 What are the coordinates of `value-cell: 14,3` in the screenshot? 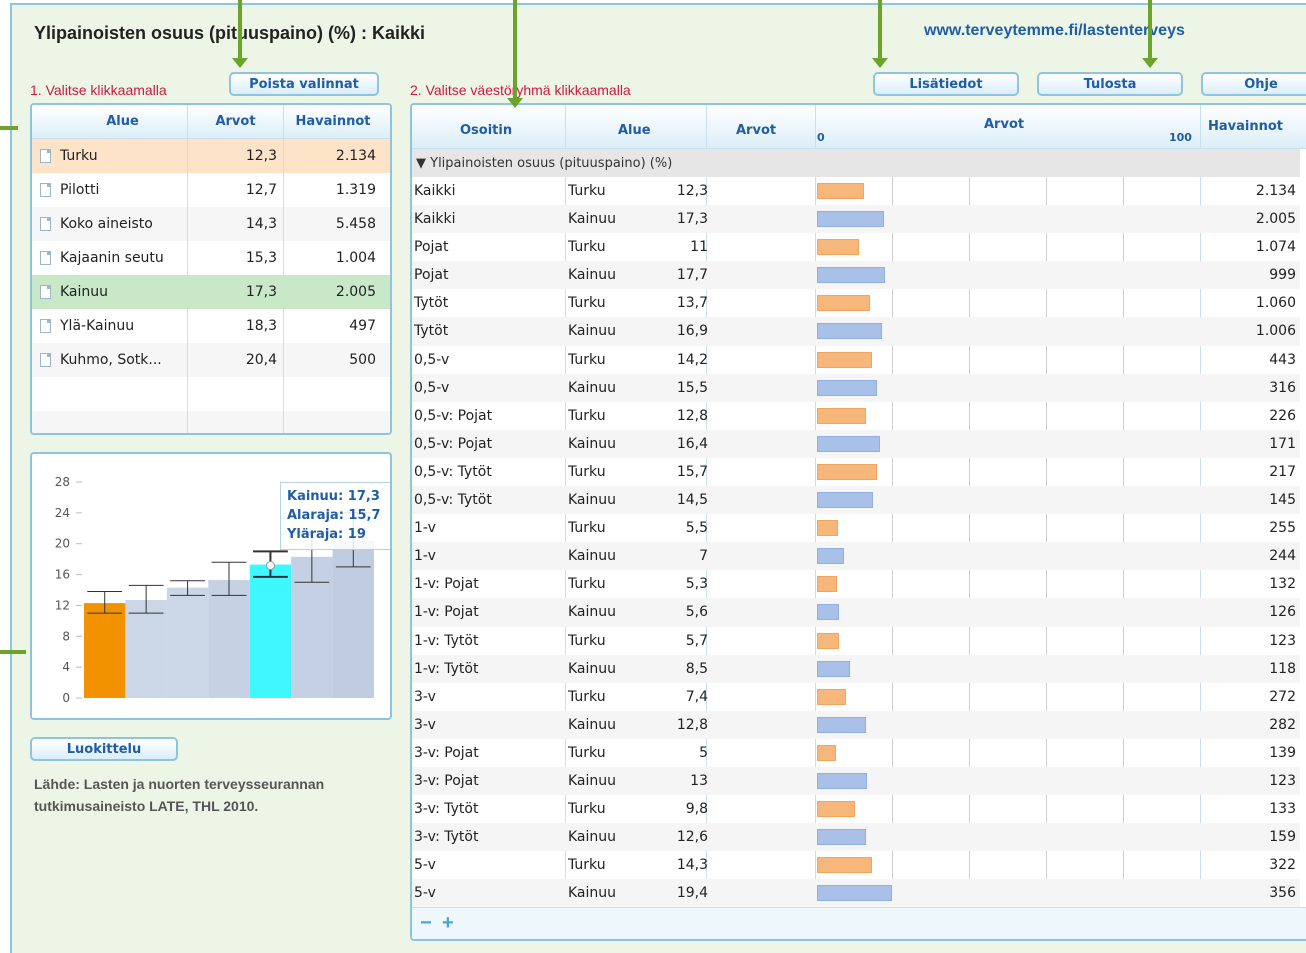 It's located at (692, 865).